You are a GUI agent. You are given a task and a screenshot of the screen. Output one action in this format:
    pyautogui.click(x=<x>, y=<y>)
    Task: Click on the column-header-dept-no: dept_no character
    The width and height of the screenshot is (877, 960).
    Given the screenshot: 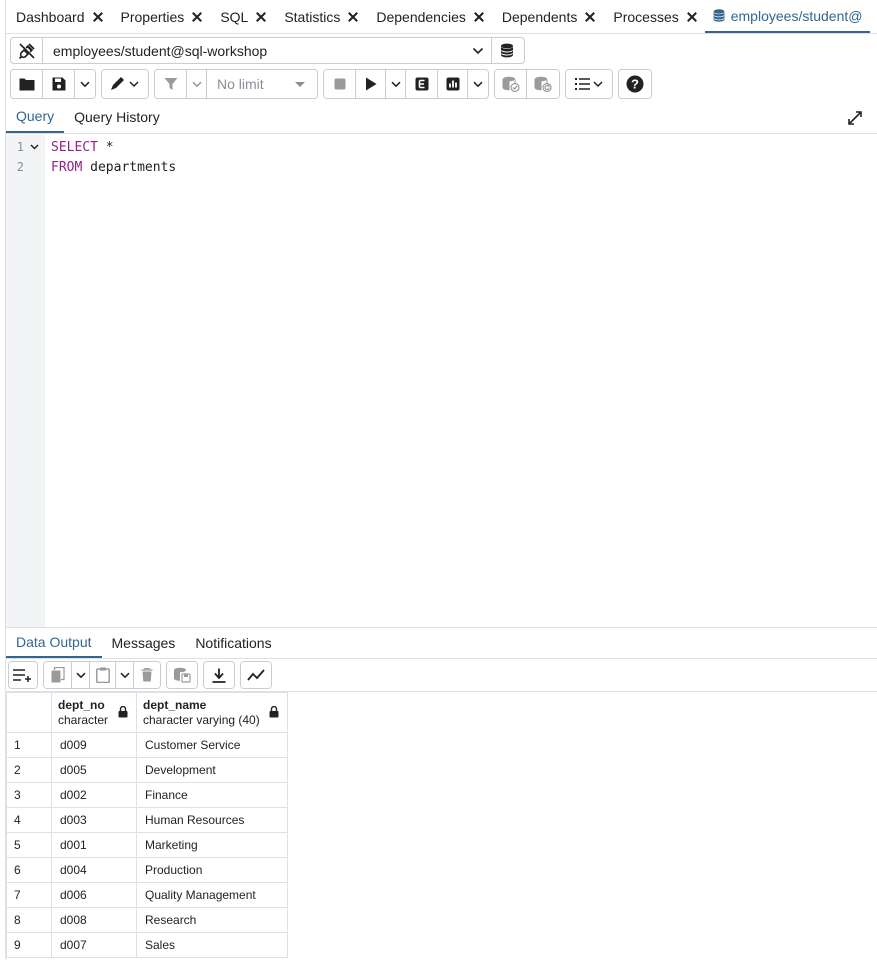 What is the action you would take?
    pyautogui.click(x=94, y=712)
    